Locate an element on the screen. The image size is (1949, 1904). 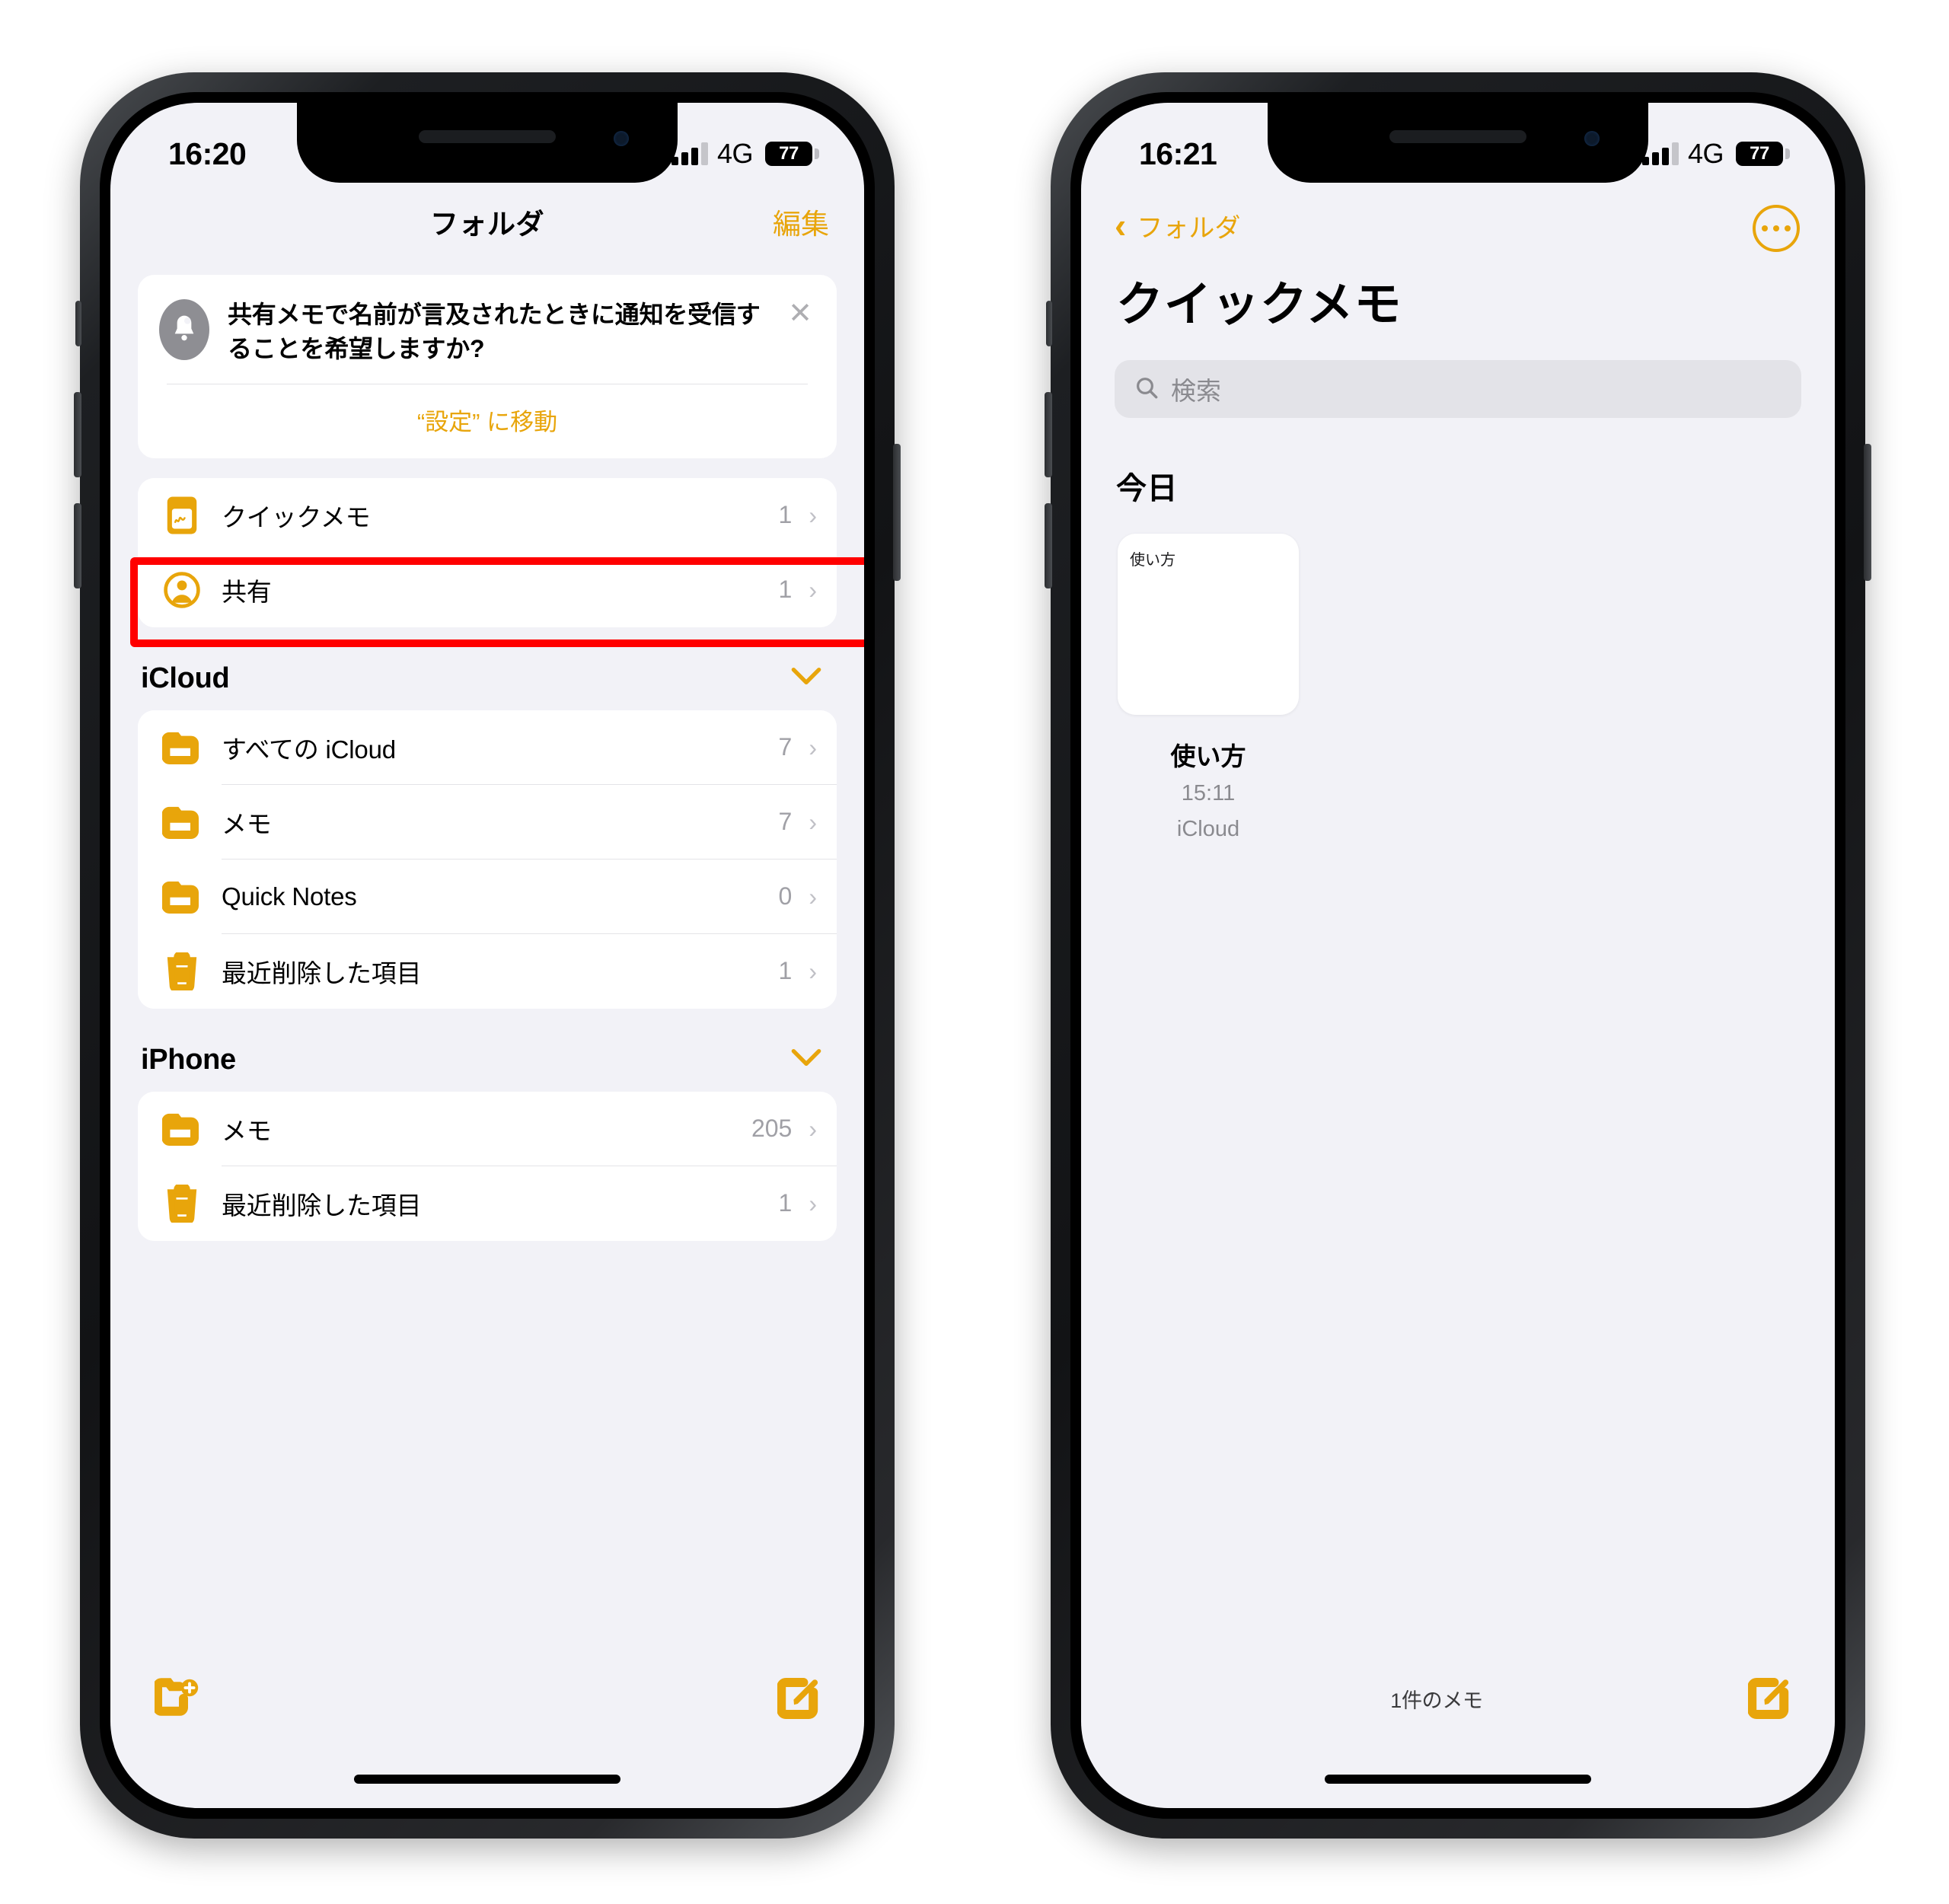
navigation-bar: フォルダ 編集 is located at coordinates (487, 221).